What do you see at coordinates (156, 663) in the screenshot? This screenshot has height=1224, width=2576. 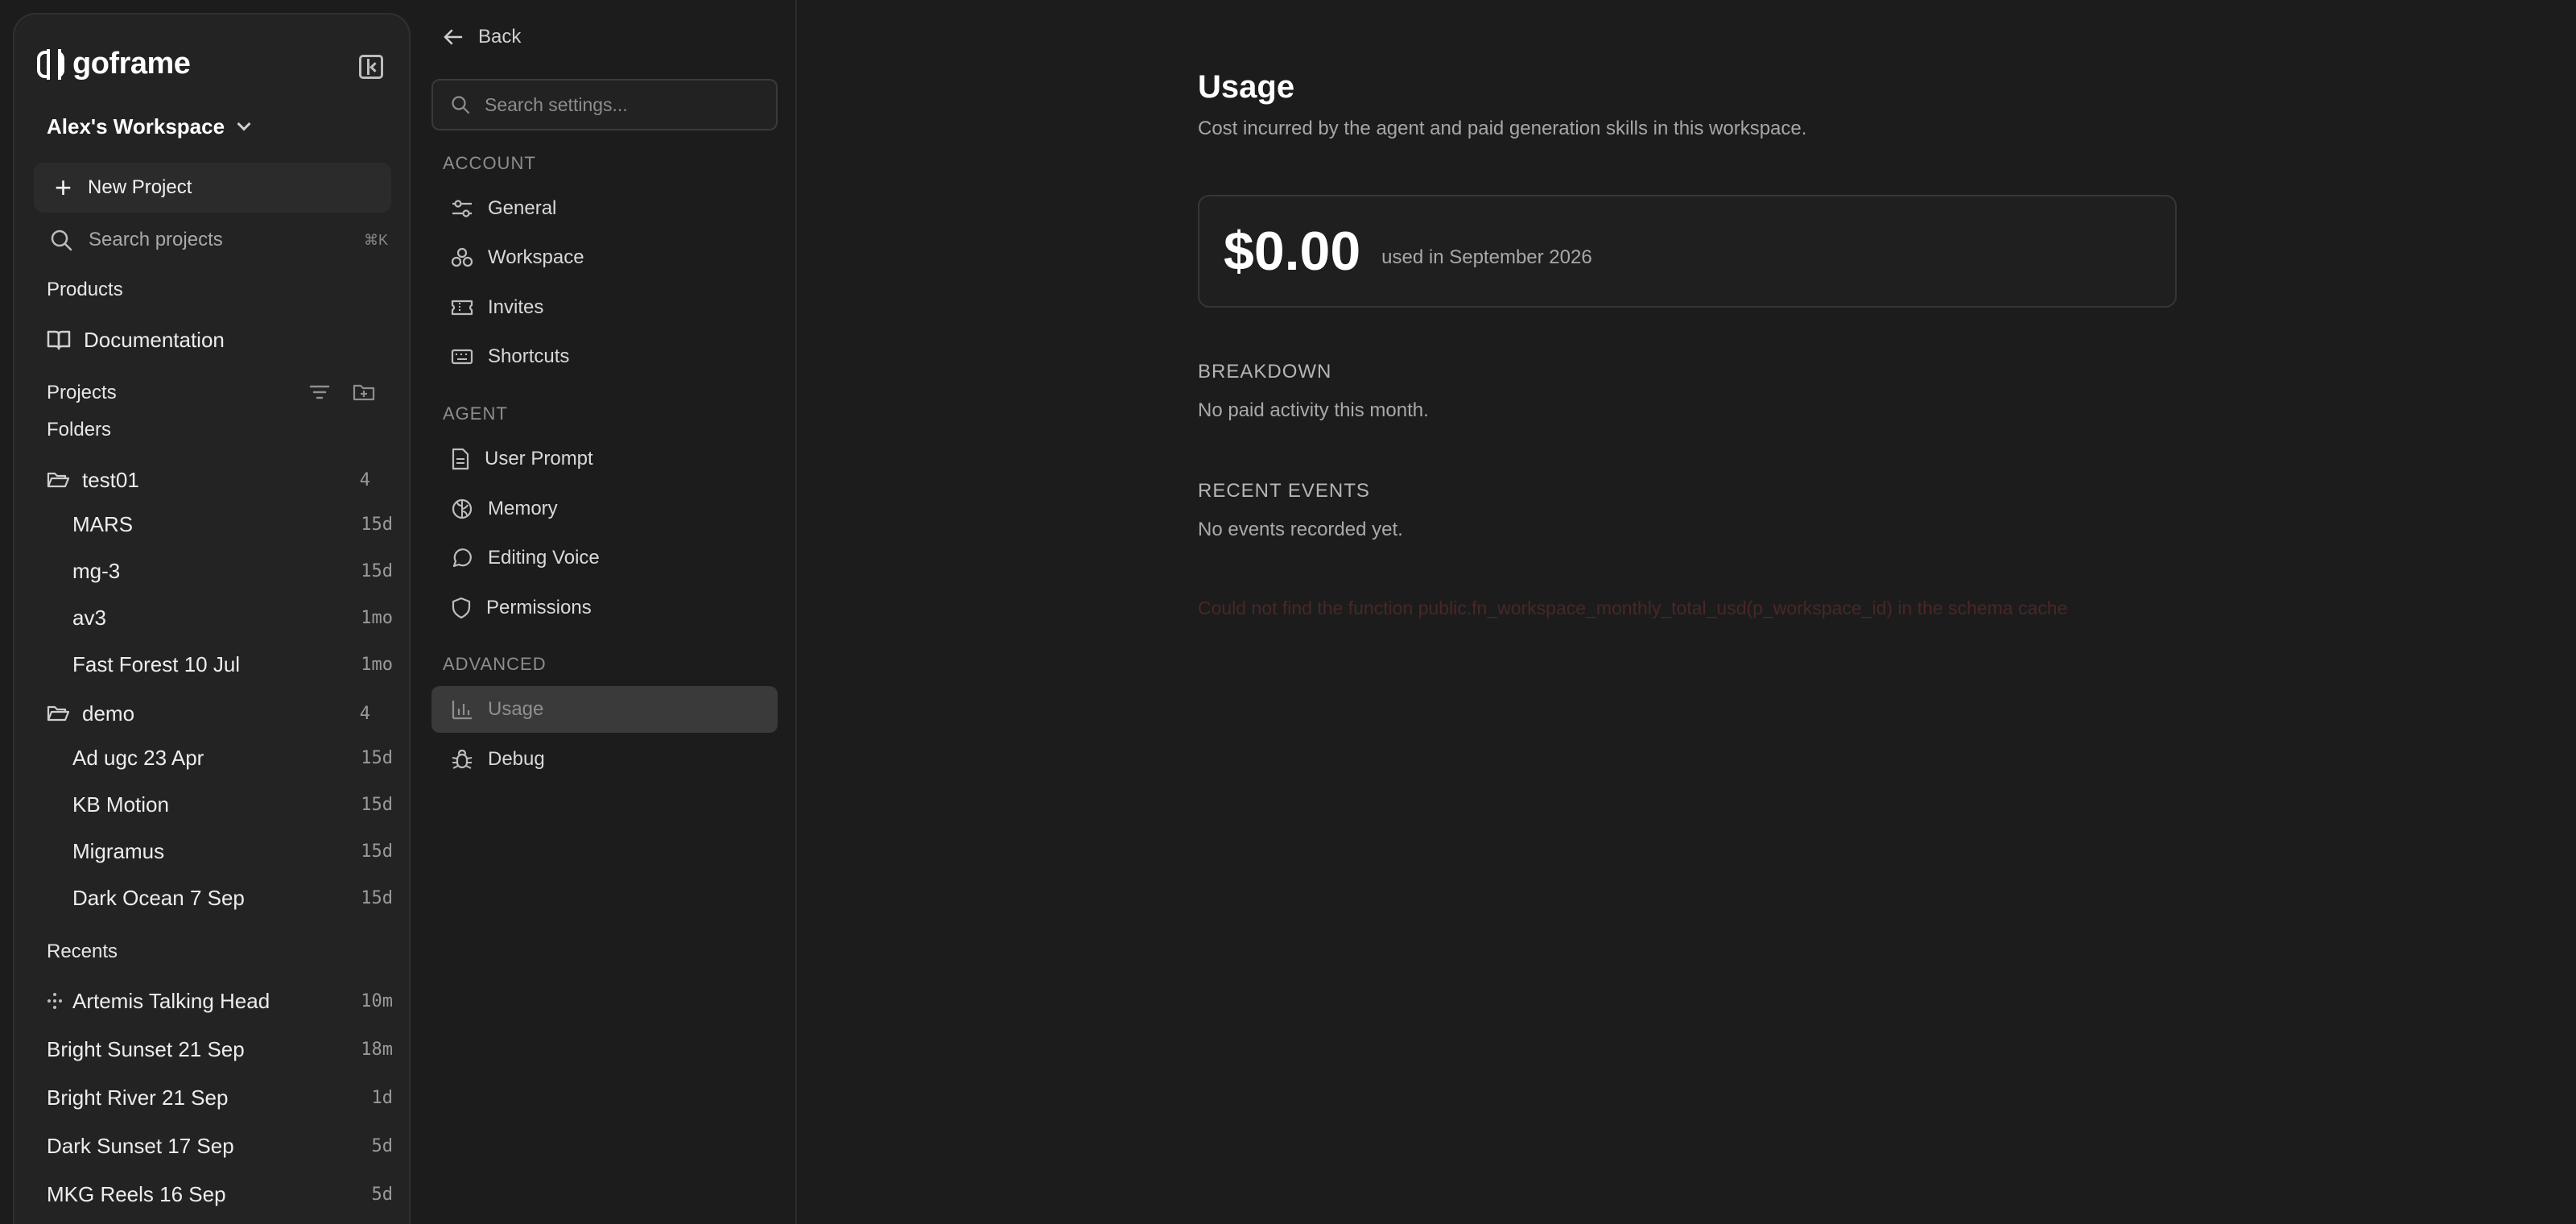 I see `project-name: Fast Forest 10 Jul` at bounding box center [156, 663].